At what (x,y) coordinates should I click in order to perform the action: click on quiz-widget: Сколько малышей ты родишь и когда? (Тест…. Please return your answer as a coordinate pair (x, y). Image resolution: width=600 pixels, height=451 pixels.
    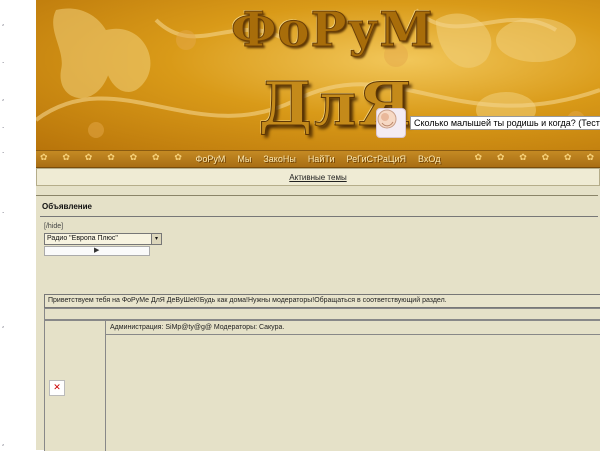
    Looking at the image, I should click on (488, 123).